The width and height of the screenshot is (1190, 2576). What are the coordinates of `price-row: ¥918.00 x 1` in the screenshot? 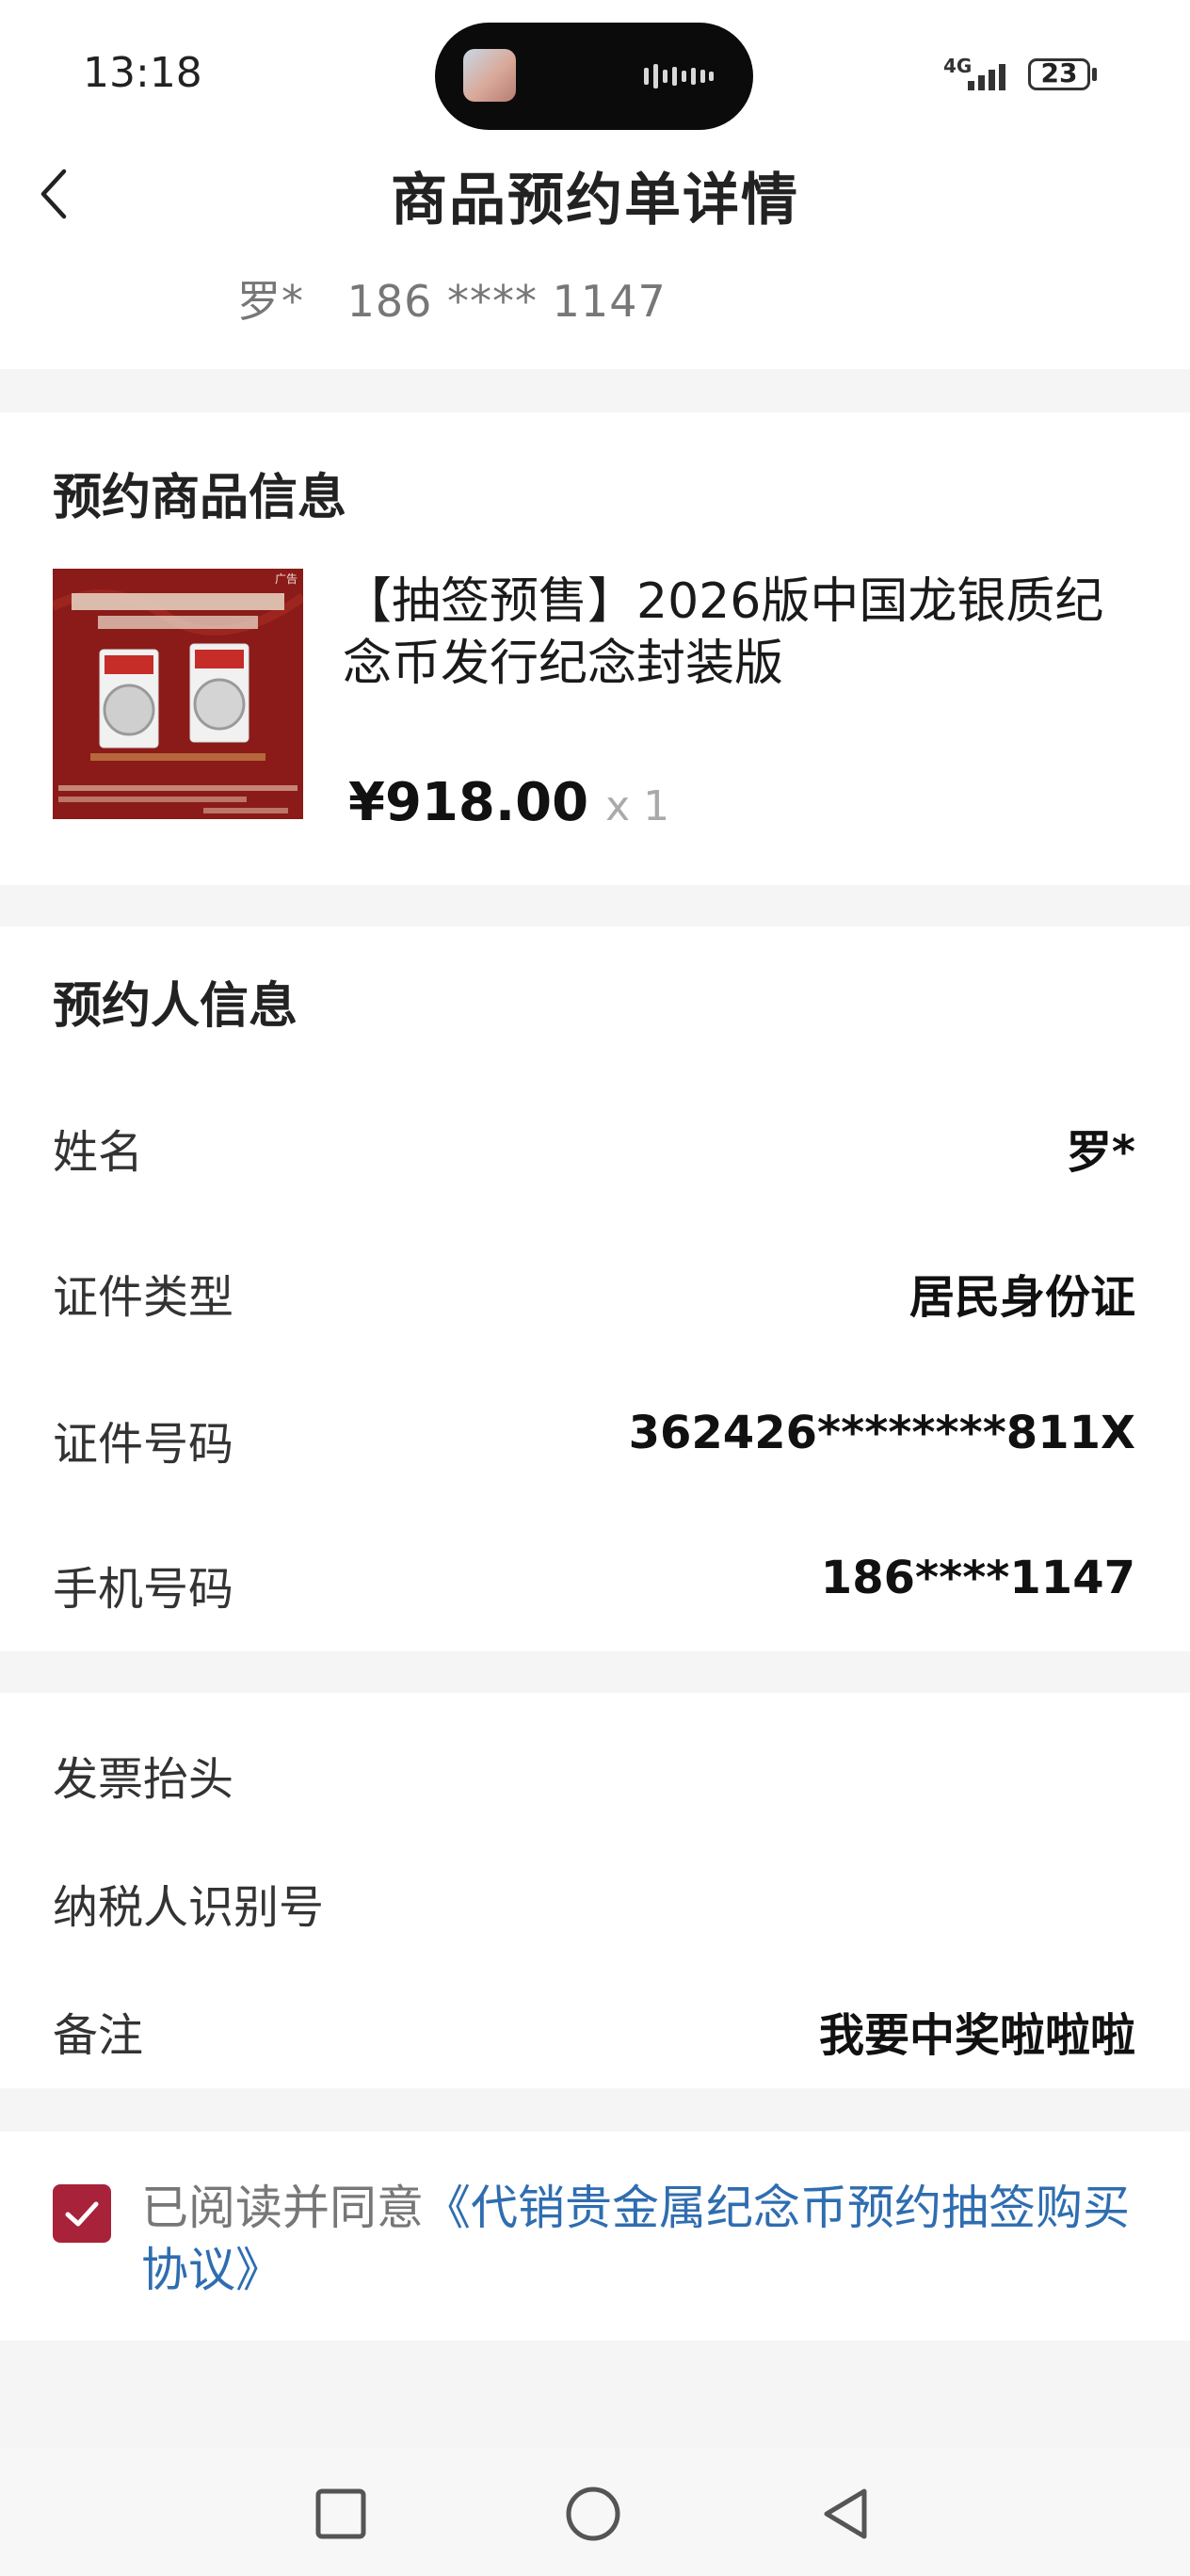 It's located at (508, 802).